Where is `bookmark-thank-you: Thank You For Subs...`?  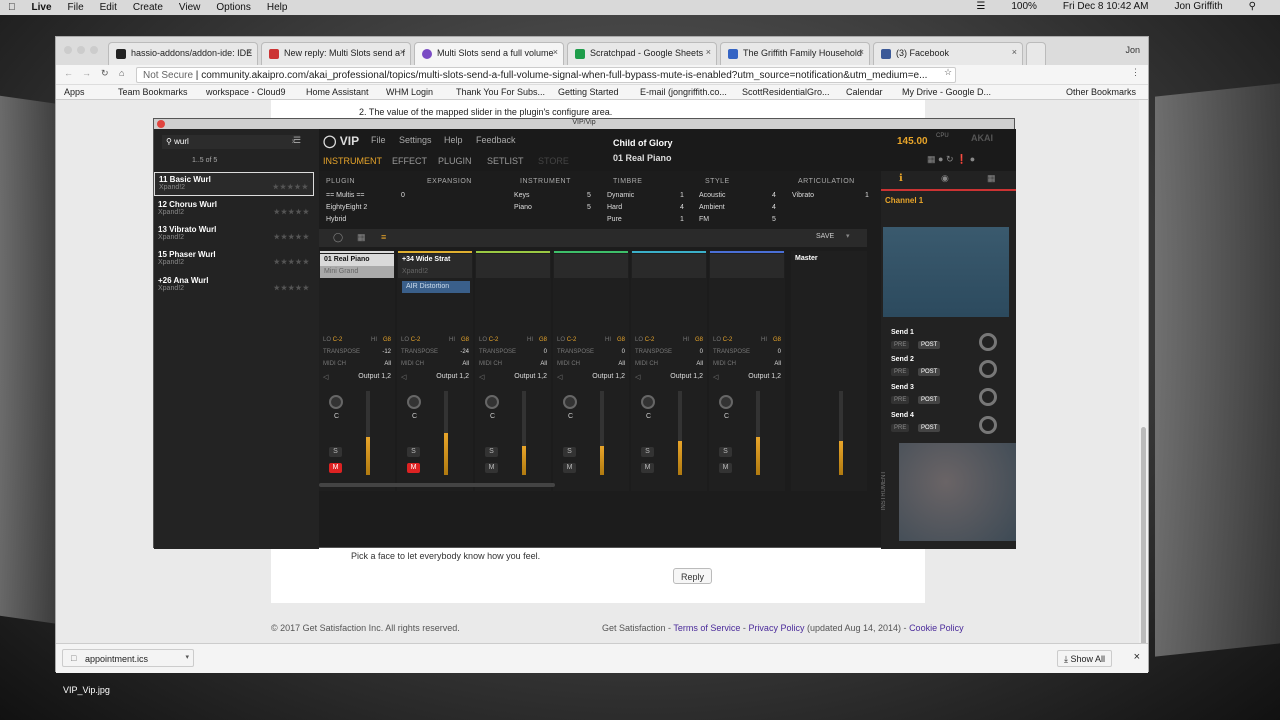
bookmark-thank-you: Thank You For Subs... is located at coordinates (500, 92).